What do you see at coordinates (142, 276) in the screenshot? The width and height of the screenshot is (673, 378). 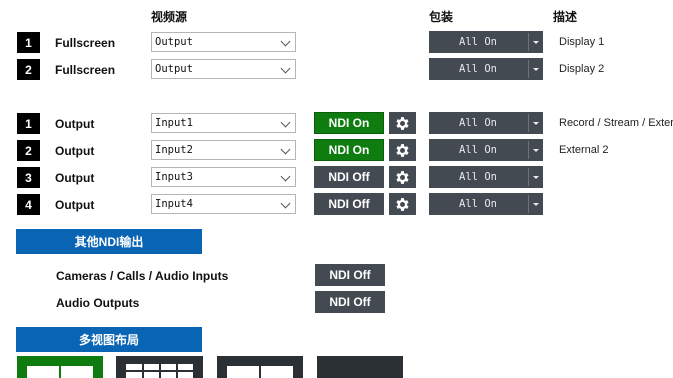 I see `cameras-calls-audio-label: Cameras / Calls / Audio Inputs` at bounding box center [142, 276].